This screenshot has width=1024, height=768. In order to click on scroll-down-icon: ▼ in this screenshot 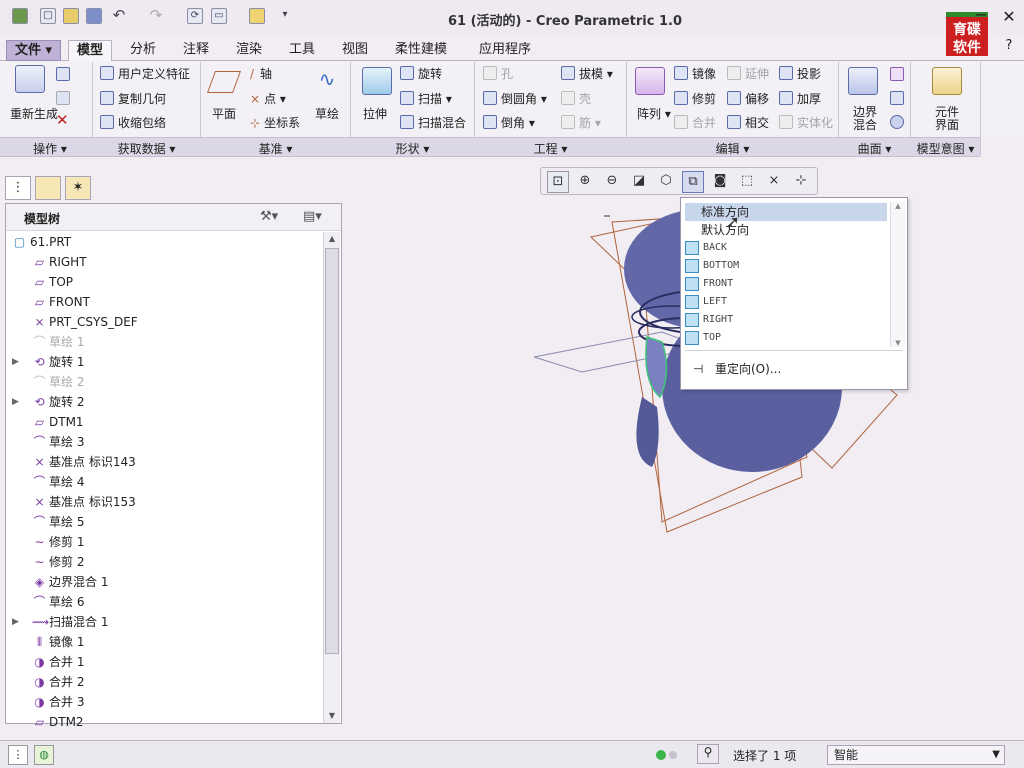, I will do `click(332, 716)`.